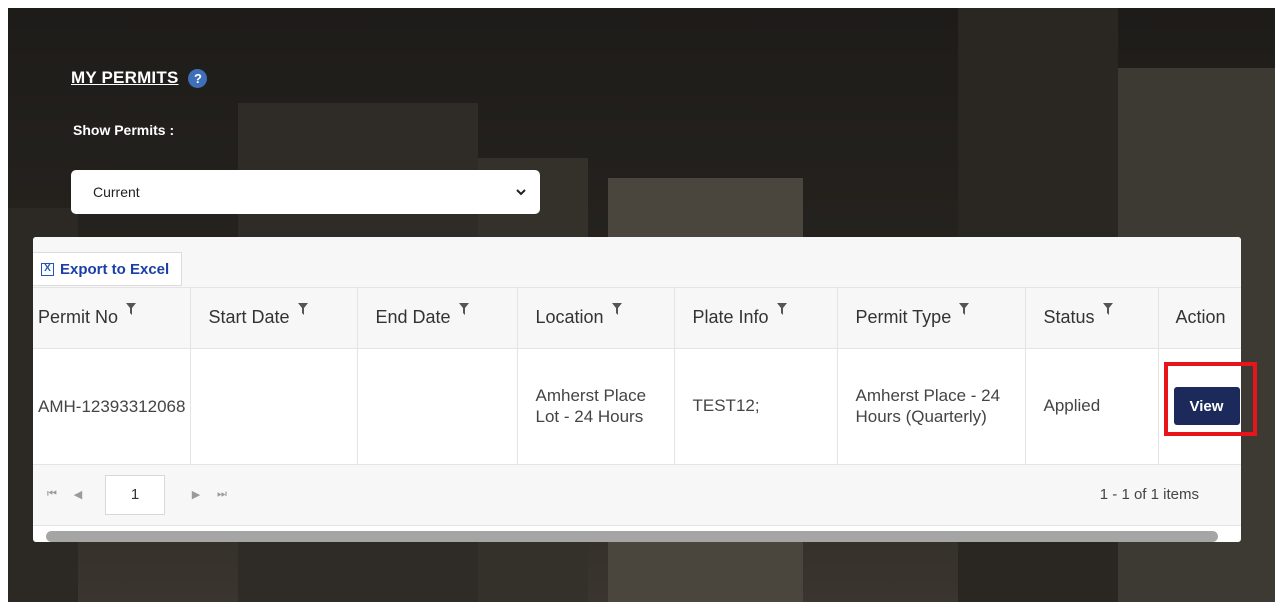 The height and width of the screenshot is (602, 1275). Describe the element at coordinates (78, 494) in the screenshot. I see `prev-page-icon: ◀` at that location.